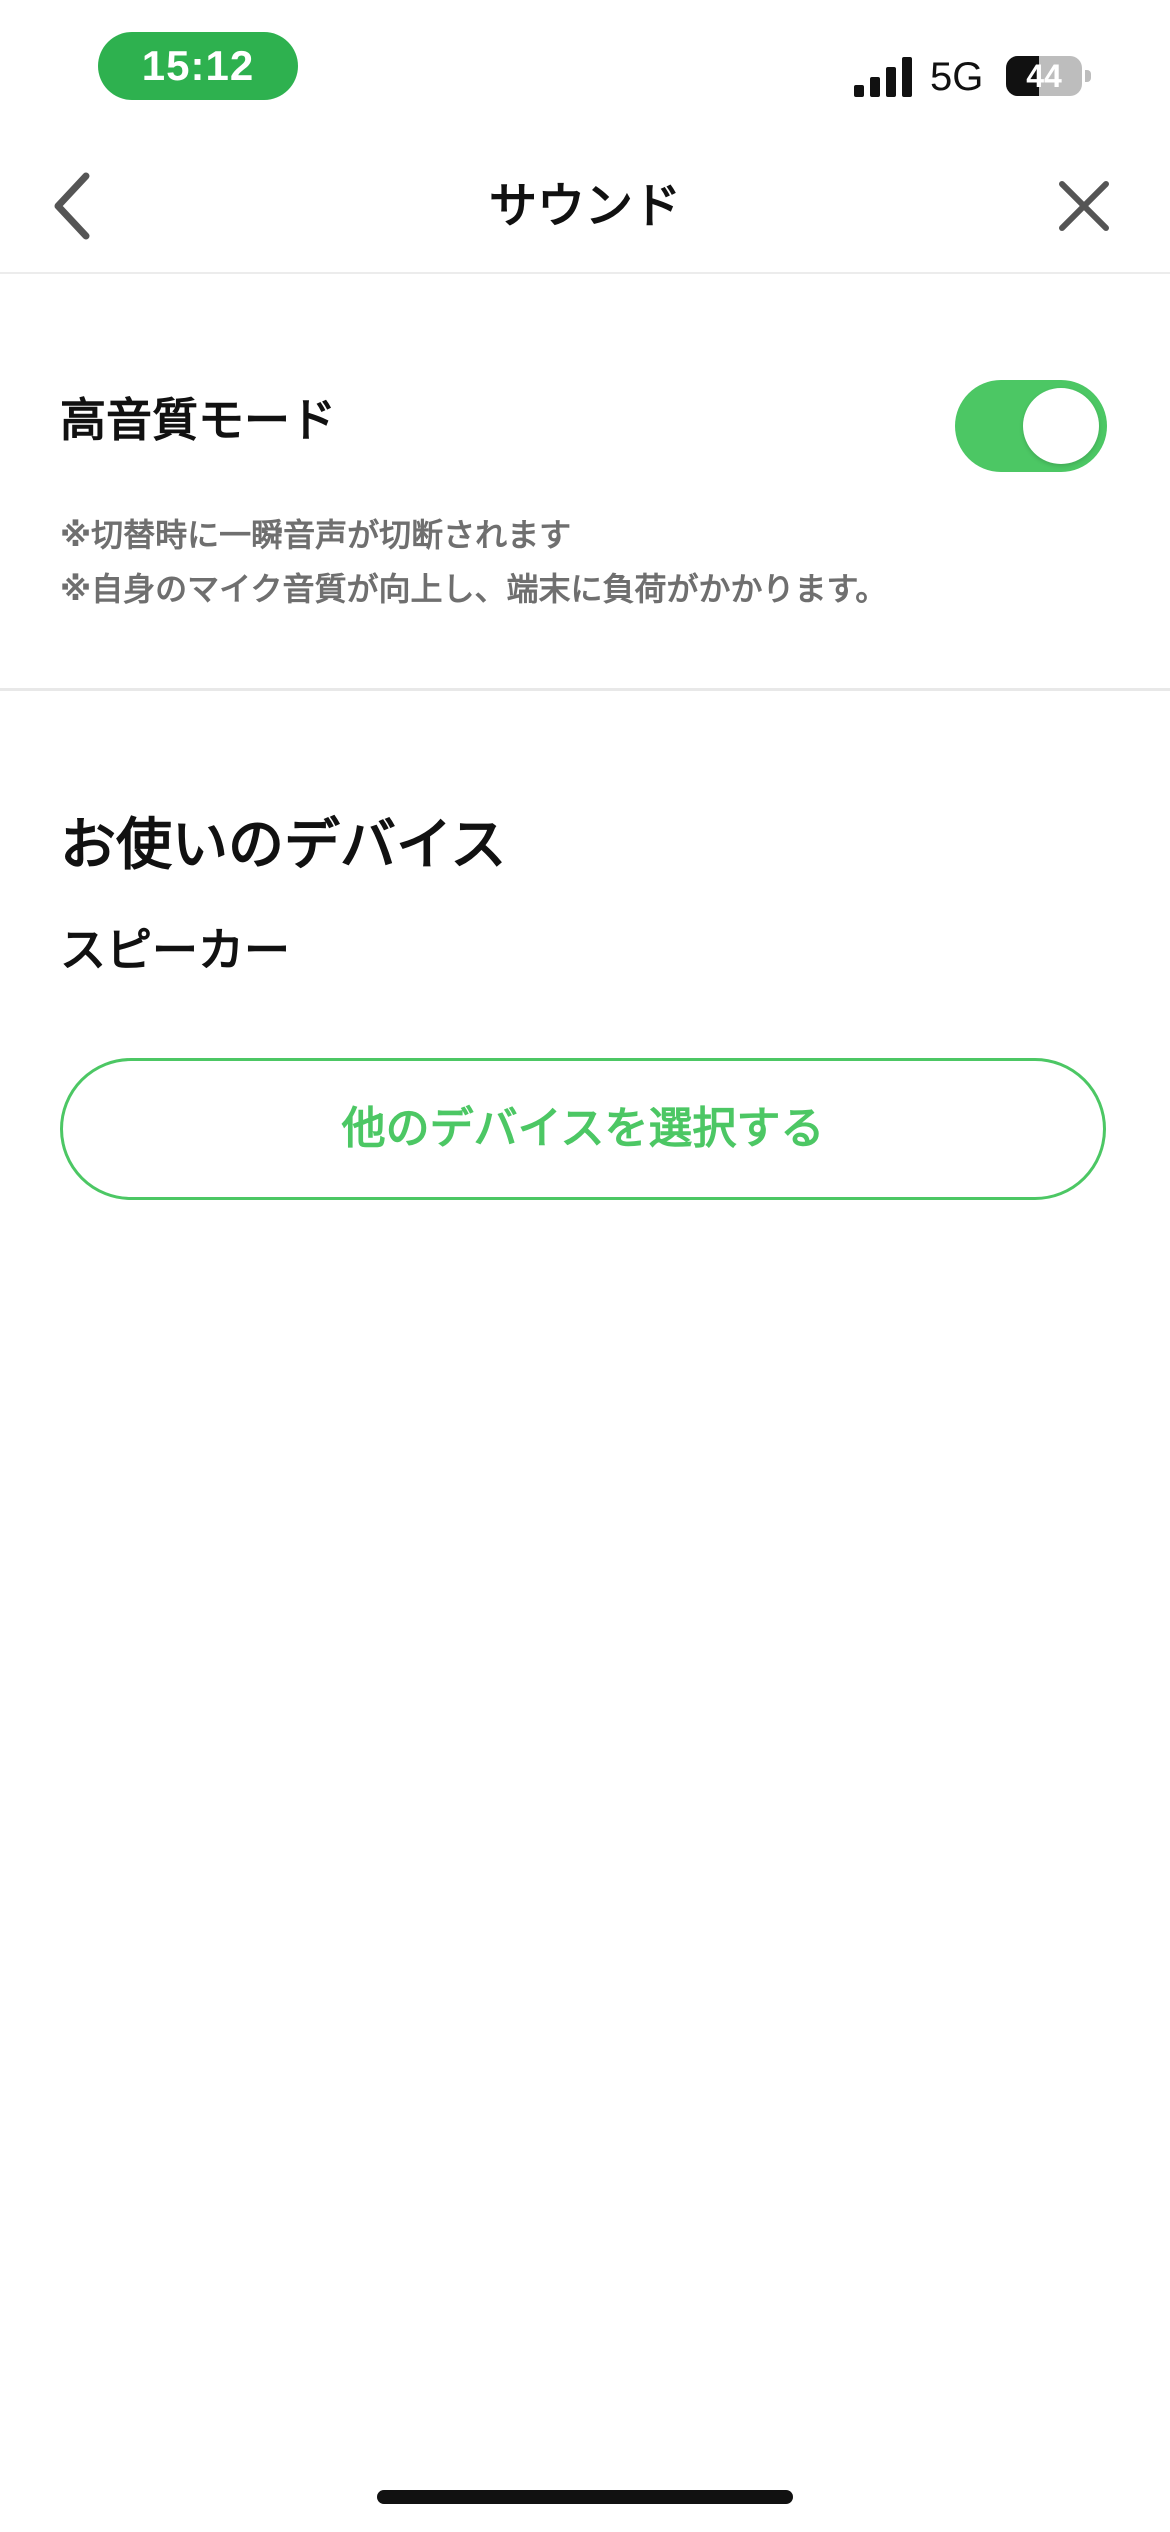 This screenshot has height=2532, width=1170. What do you see at coordinates (283, 845) in the screenshot?
I see `device-section-heading: お使いのデバイス` at bounding box center [283, 845].